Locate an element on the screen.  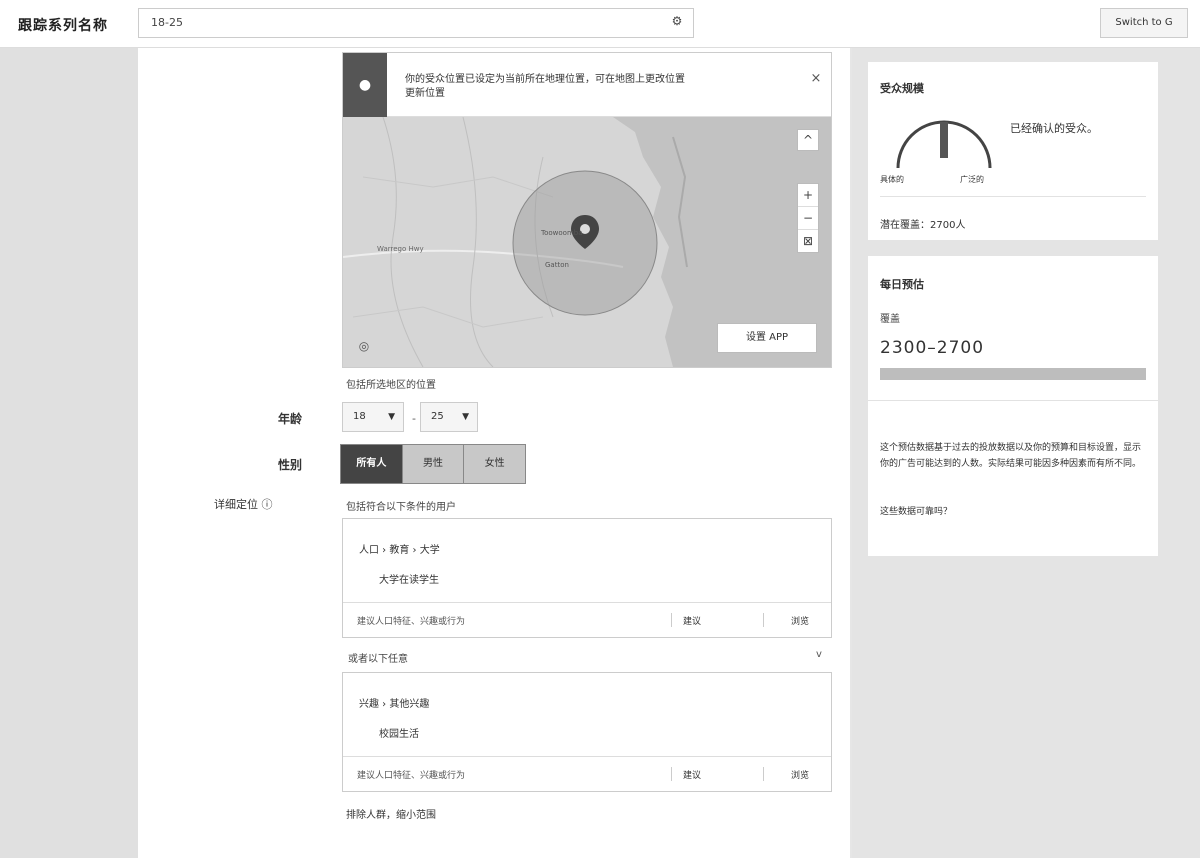
age-label: 年龄 is located at coordinates (289, 419).